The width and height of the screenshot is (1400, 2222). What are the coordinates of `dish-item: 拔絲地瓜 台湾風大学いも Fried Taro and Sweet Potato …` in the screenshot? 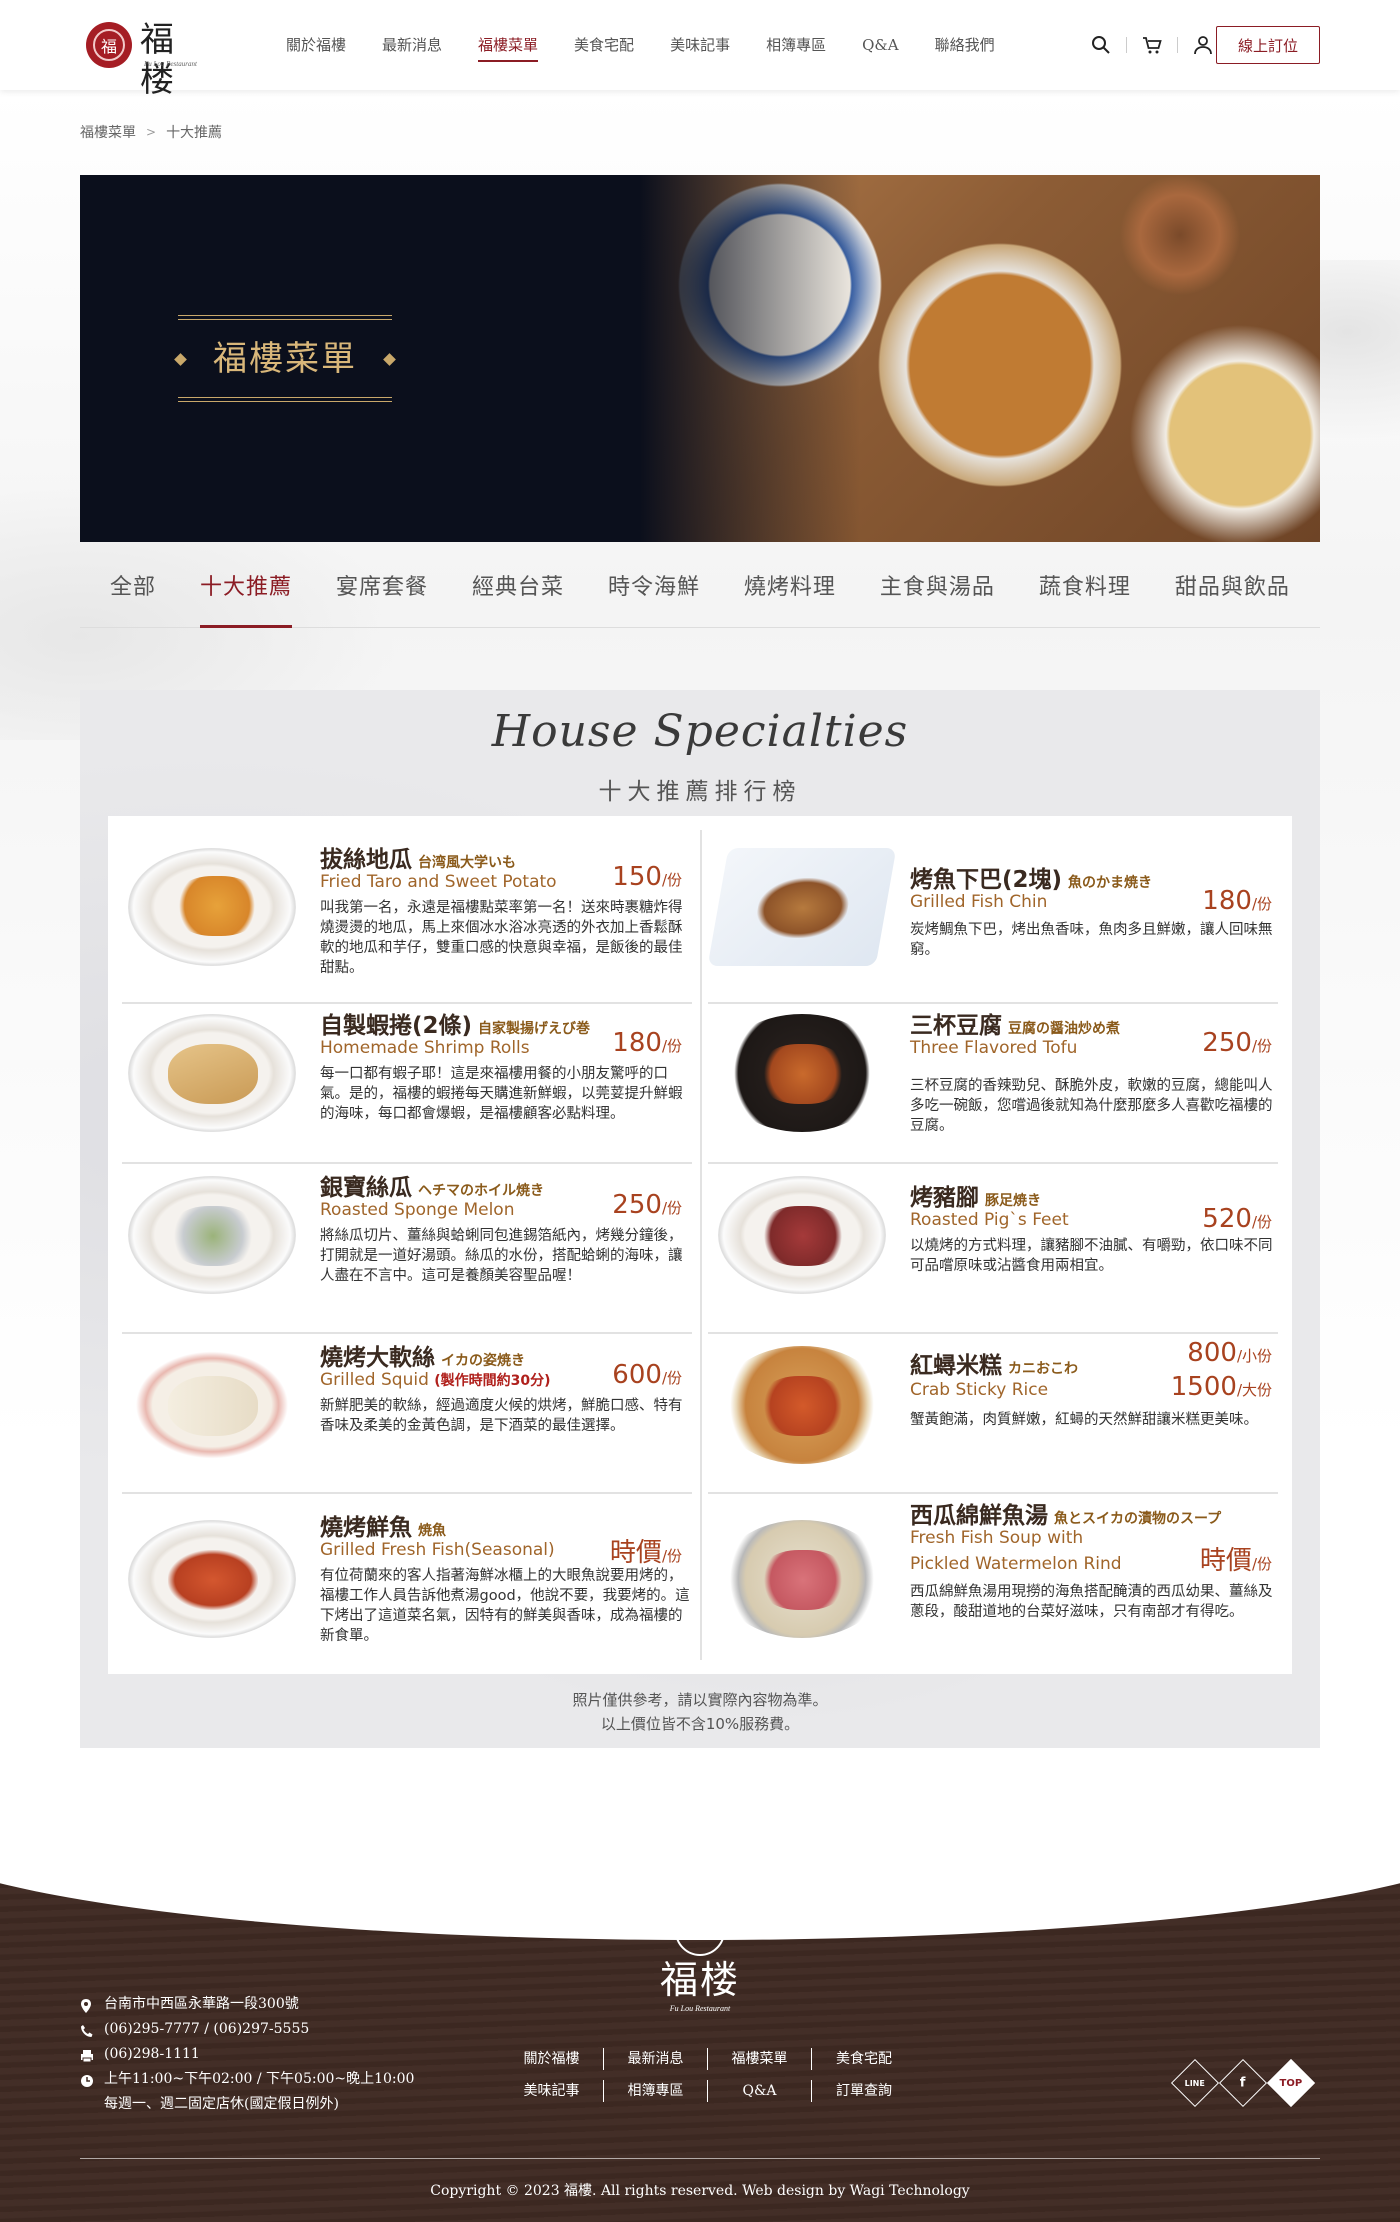 It's located at (402, 906).